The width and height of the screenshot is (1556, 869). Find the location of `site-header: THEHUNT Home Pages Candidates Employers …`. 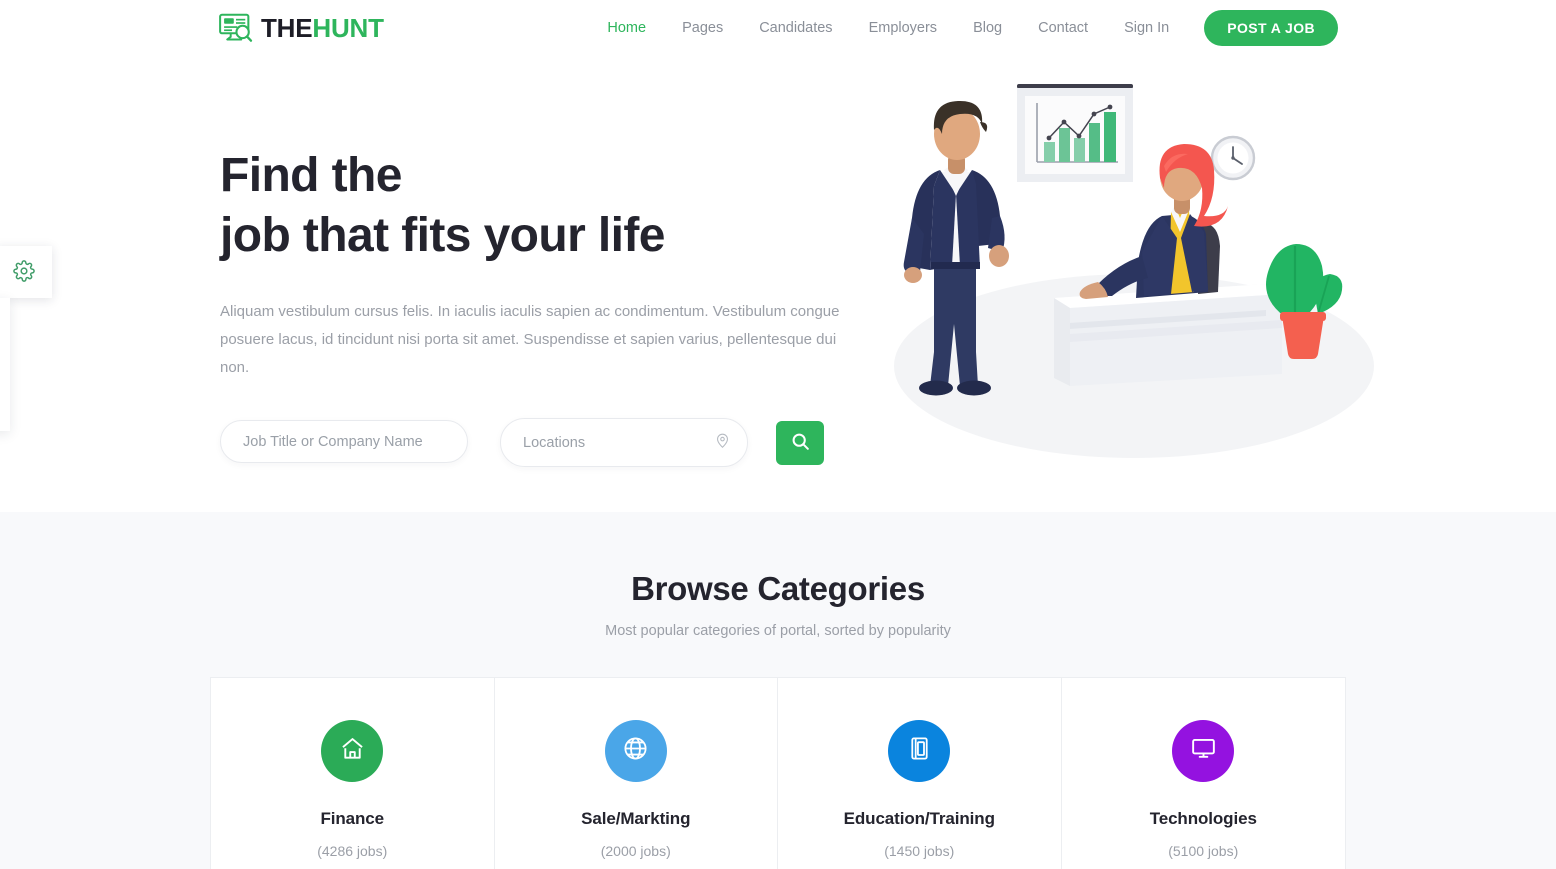

site-header: THEHUNT Home Pages Candidates Employers … is located at coordinates (778, 28).